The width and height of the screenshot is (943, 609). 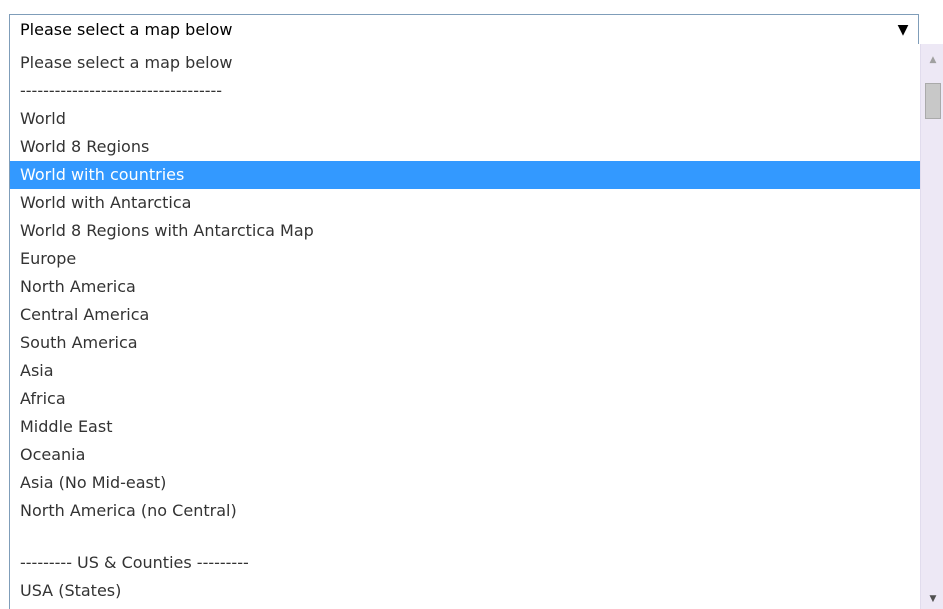 What do you see at coordinates (465, 175) in the screenshot?
I see `option-world-with-countries: World with countries` at bounding box center [465, 175].